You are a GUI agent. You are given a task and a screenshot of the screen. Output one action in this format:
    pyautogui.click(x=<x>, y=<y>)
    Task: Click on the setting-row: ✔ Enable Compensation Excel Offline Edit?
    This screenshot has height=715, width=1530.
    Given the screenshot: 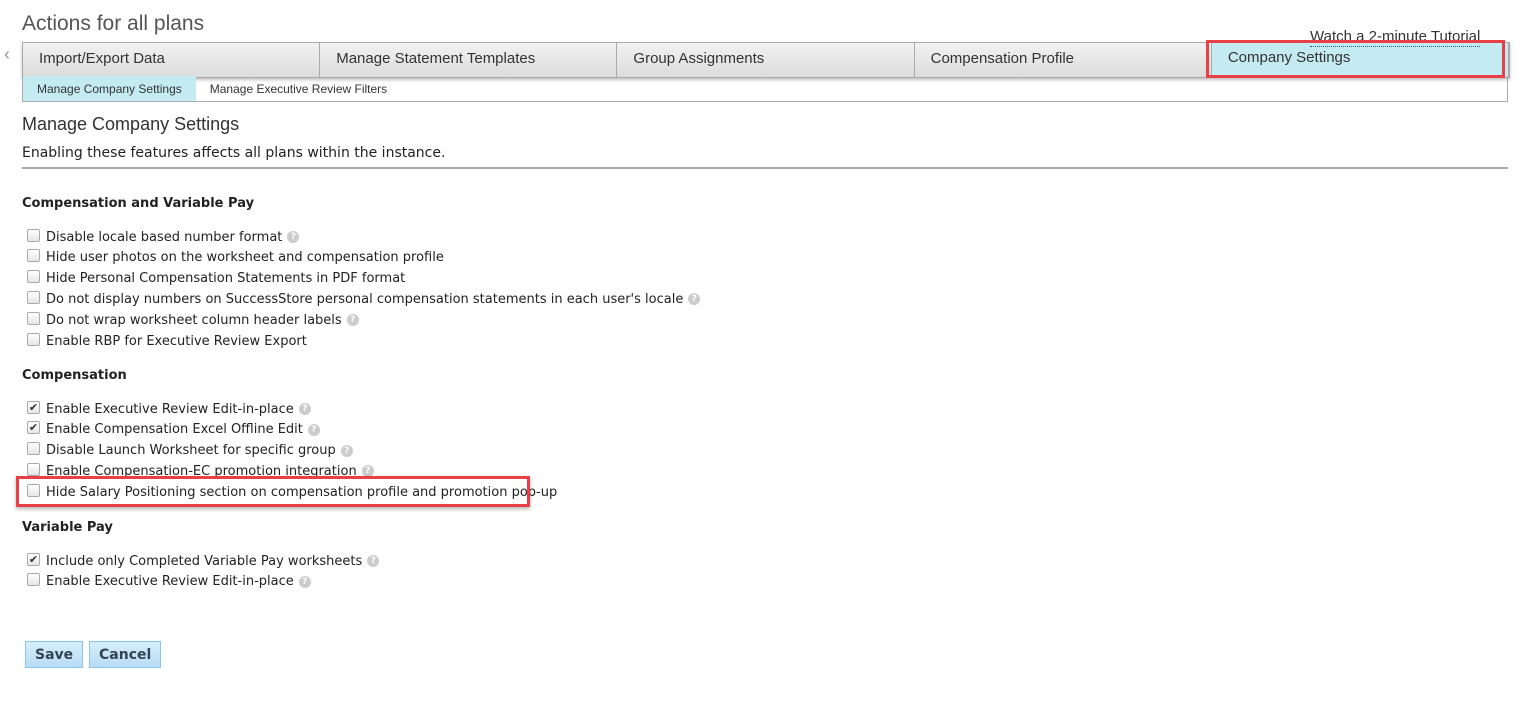 What is the action you would take?
    pyautogui.click(x=173, y=430)
    